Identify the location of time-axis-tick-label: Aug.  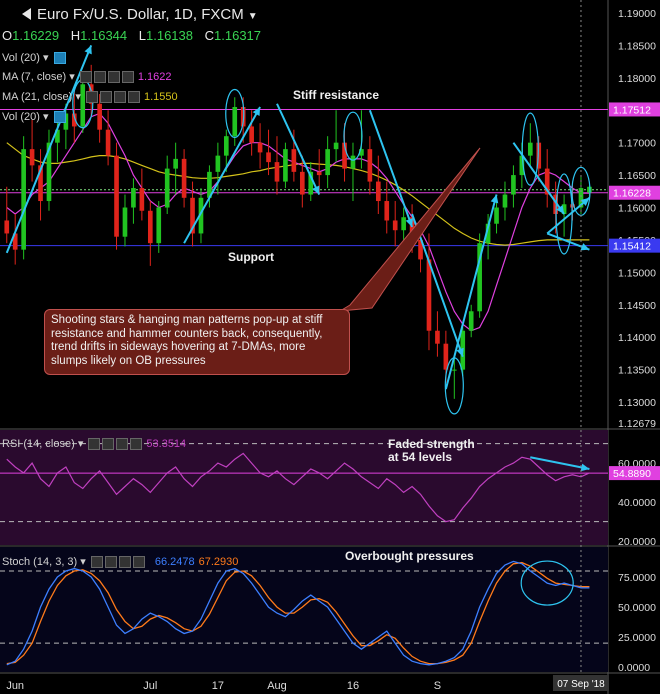
(277, 686).